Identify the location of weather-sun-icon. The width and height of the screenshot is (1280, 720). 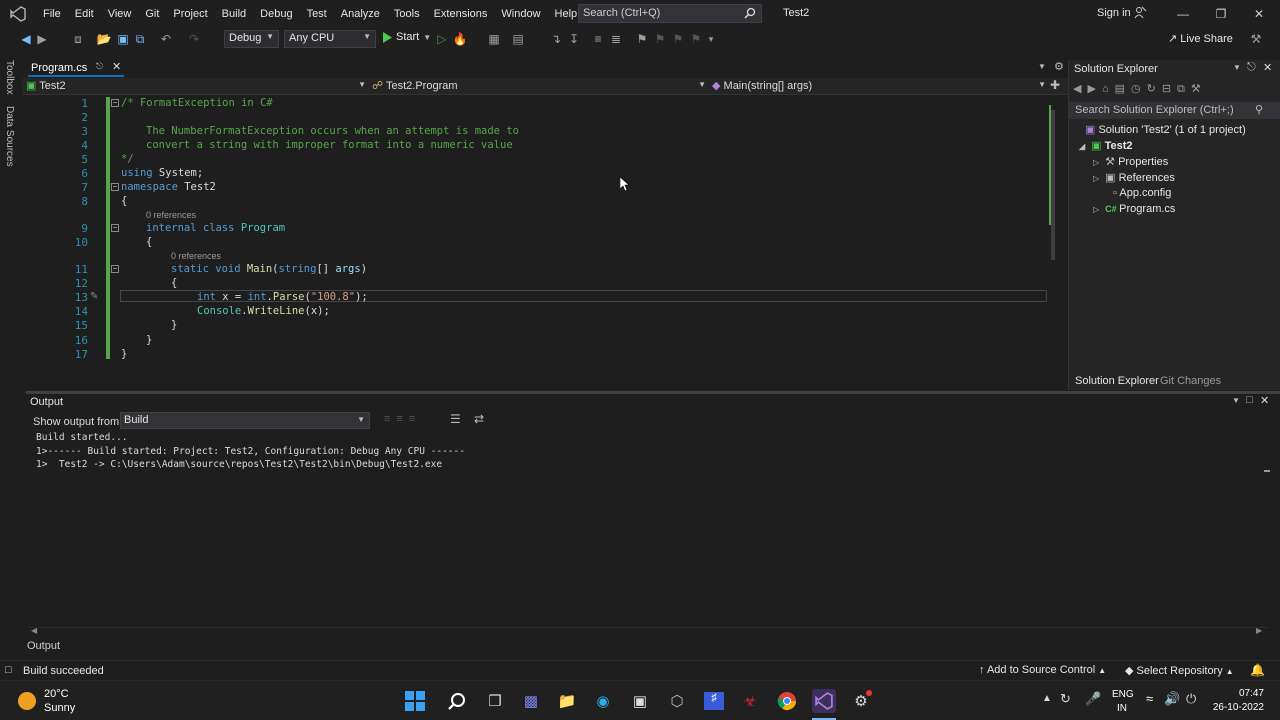
(27, 701).